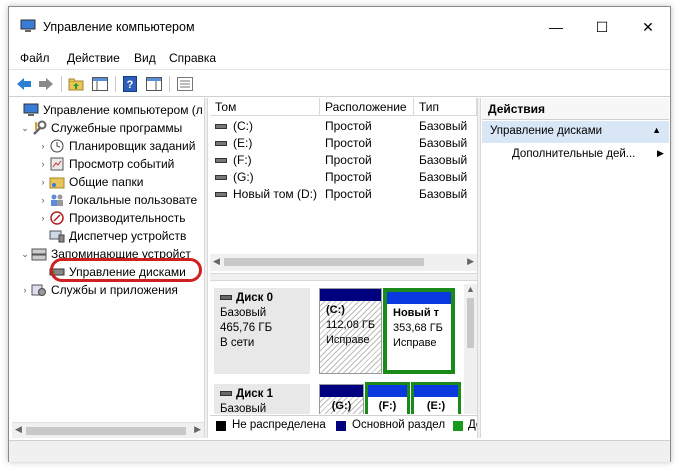  What do you see at coordinates (116, 146) in the screenshot?
I see `tree-item-task-scheduler: › Планировщик заданий` at bounding box center [116, 146].